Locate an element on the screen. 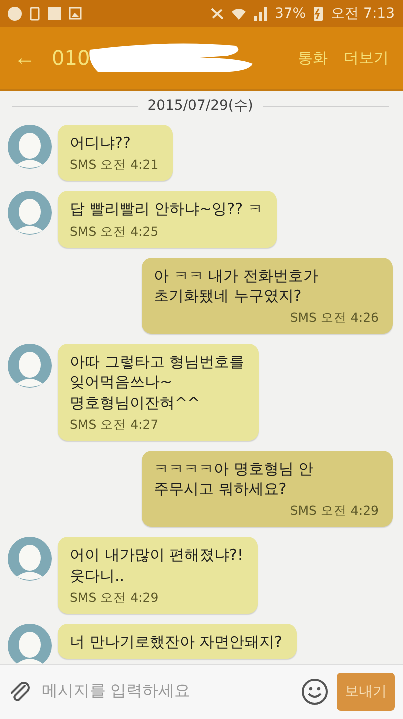 Image resolution: width=403 pixels, height=719 pixels. message-text: 어디냐?? is located at coordinates (101, 143).